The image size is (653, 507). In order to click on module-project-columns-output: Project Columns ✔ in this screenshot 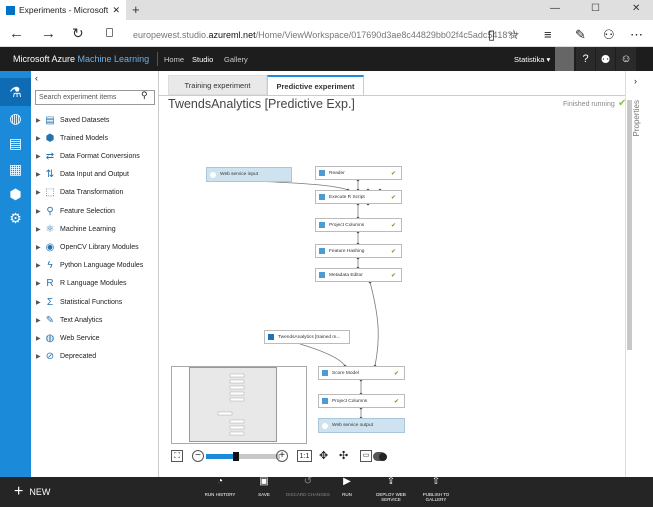, I will do `click(361, 401)`.